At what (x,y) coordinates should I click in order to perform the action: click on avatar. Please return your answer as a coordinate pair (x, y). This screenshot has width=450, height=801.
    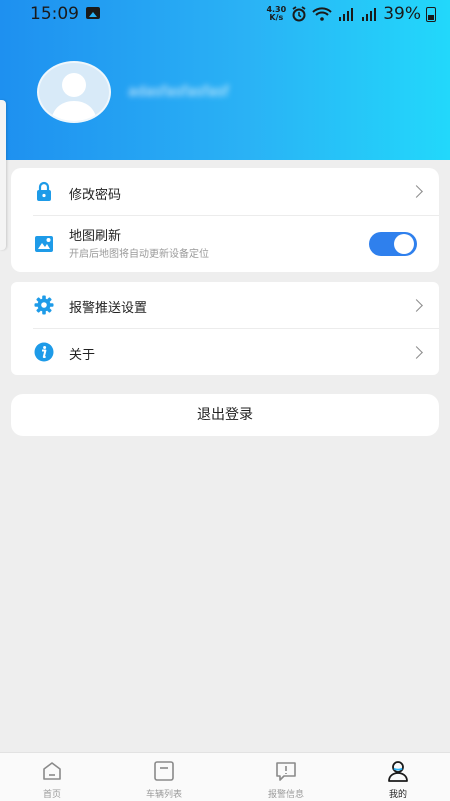
    Looking at the image, I should click on (74, 92).